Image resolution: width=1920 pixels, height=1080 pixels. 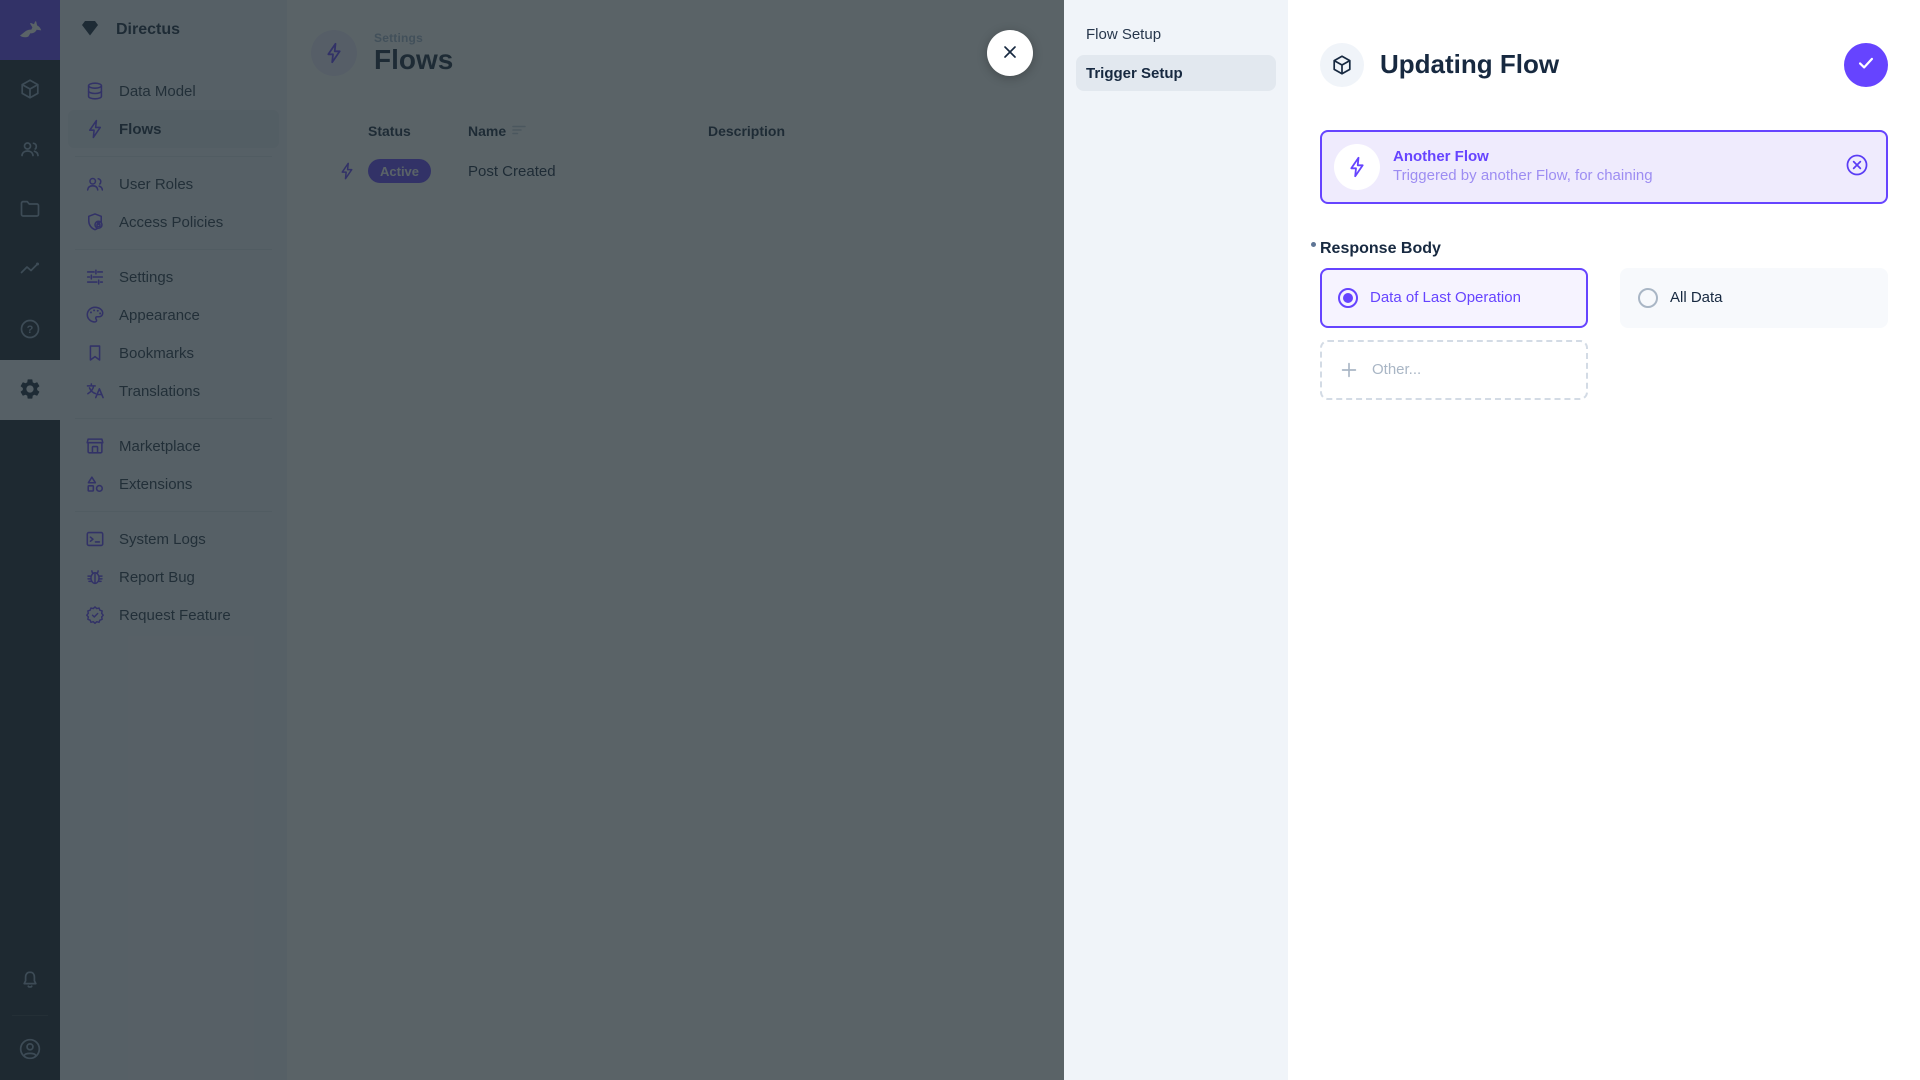 I want to click on required-marker, so click(x=1313, y=244).